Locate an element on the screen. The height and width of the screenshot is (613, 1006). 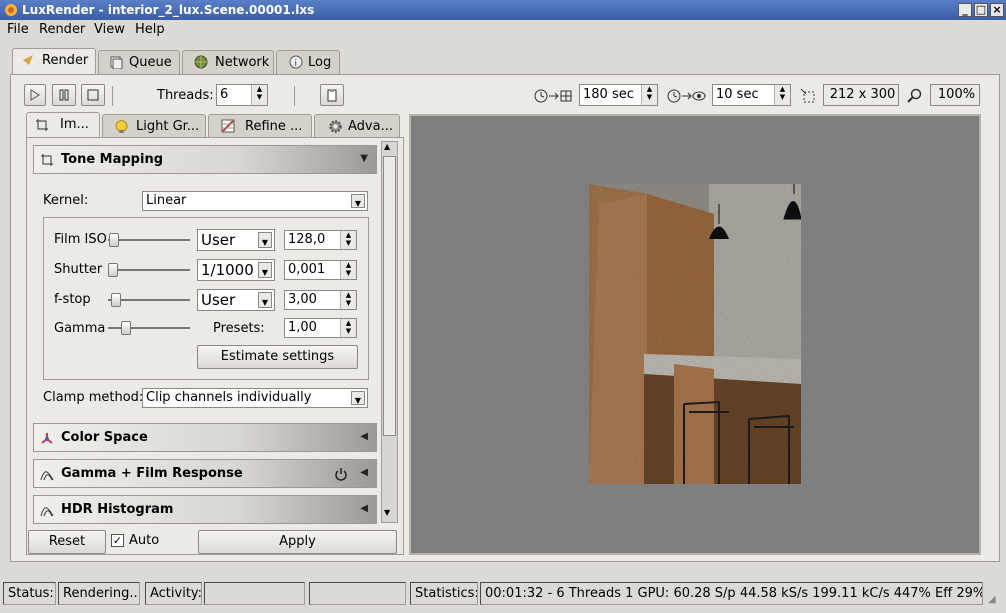
statistics-label: Statistics: is located at coordinates (444, 593).